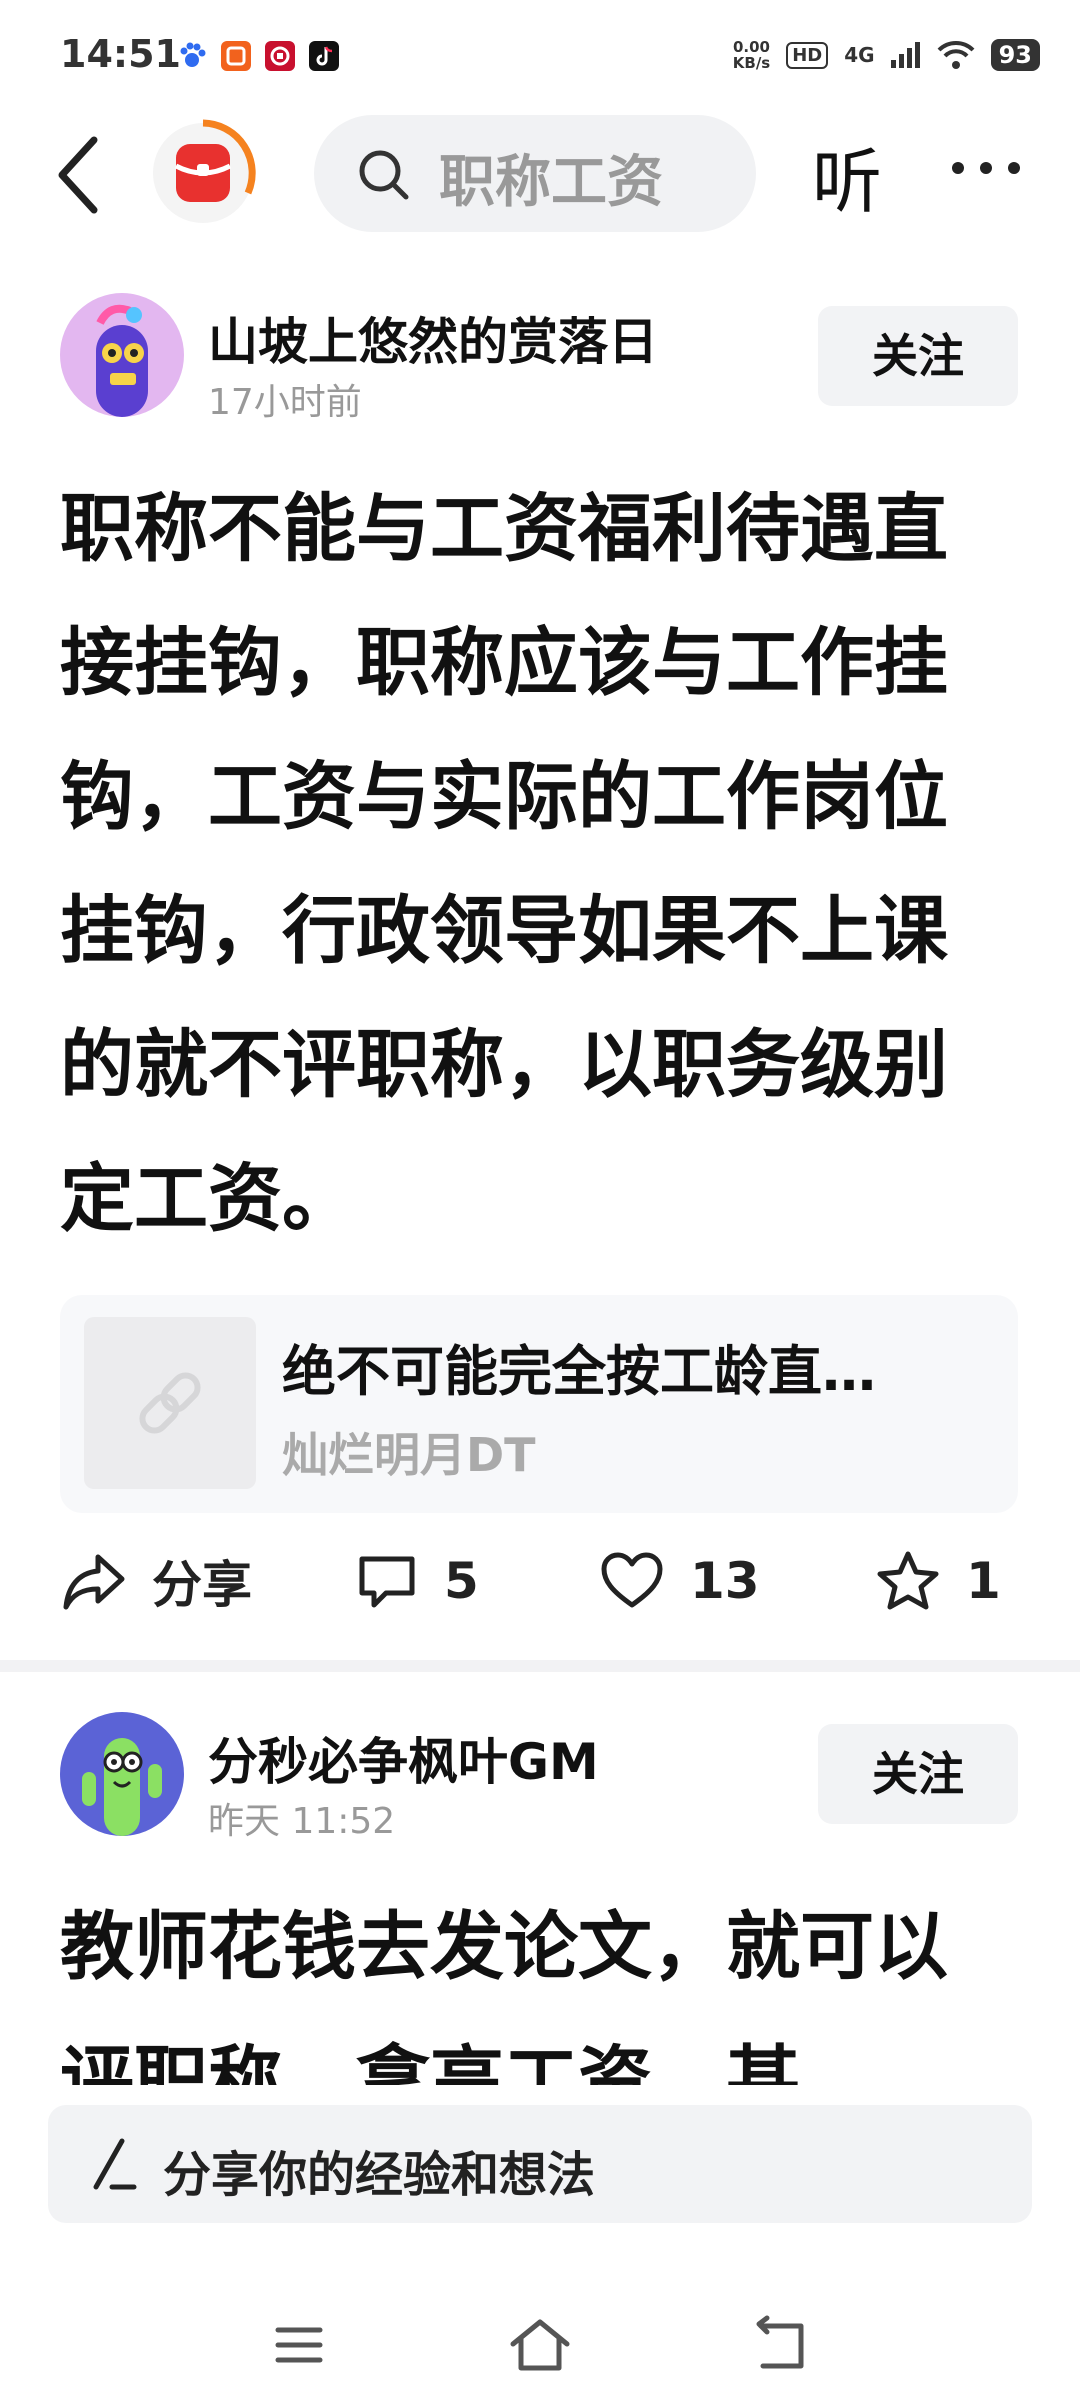  Describe the element at coordinates (193, 54) in the screenshot. I see `baidu-paw-icon` at that location.